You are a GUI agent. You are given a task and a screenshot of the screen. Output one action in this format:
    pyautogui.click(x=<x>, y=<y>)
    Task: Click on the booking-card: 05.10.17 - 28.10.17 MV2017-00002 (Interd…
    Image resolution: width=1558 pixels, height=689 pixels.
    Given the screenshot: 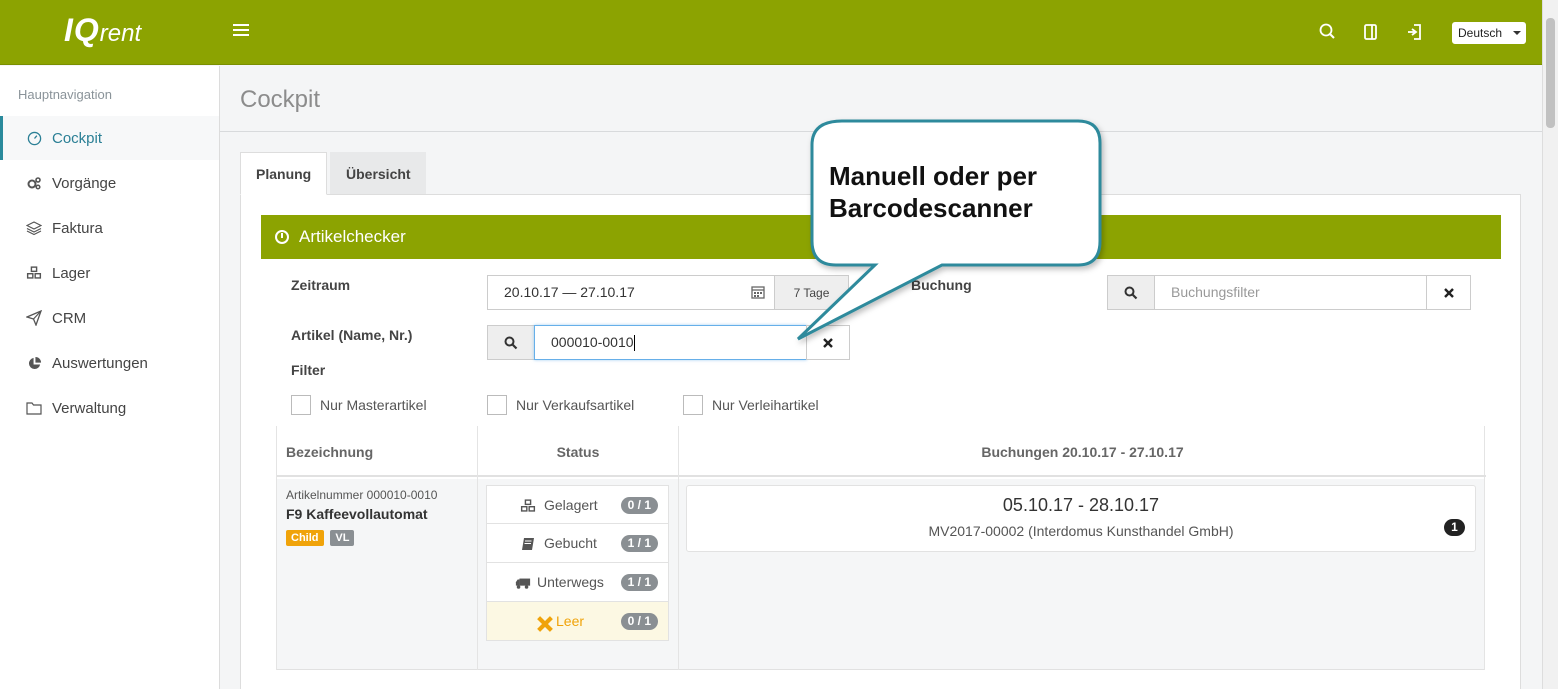 What is the action you would take?
    pyautogui.click(x=1081, y=518)
    